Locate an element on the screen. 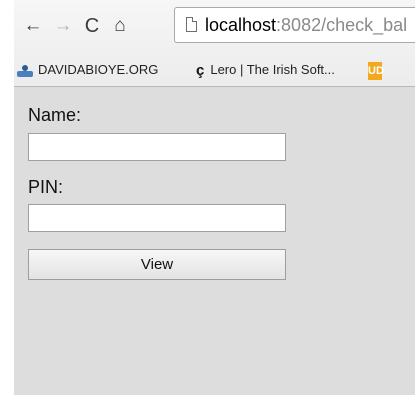  person-icon is located at coordinates (25, 70).